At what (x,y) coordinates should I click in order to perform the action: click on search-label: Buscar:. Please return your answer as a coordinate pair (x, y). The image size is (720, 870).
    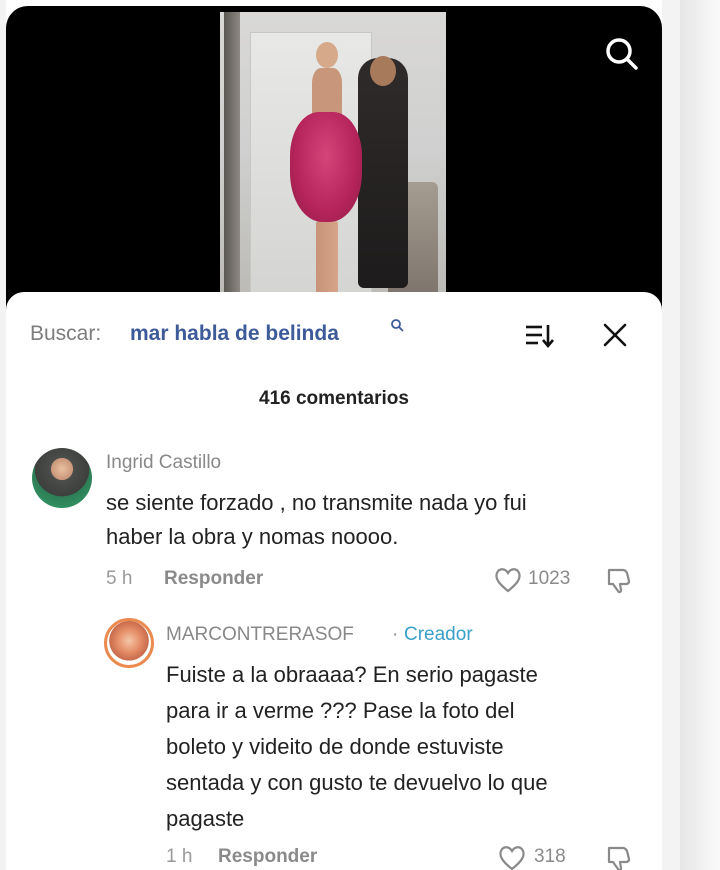
    Looking at the image, I should click on (66, 333).